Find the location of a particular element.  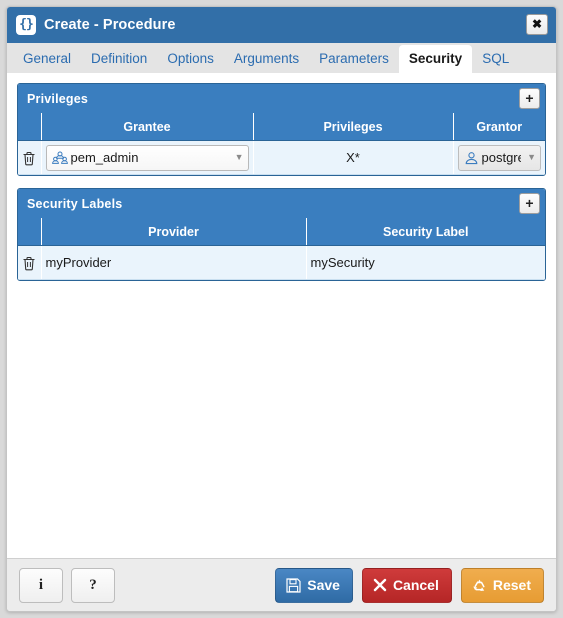

cancel-button: Cancel is located at coordinates (406, 585).